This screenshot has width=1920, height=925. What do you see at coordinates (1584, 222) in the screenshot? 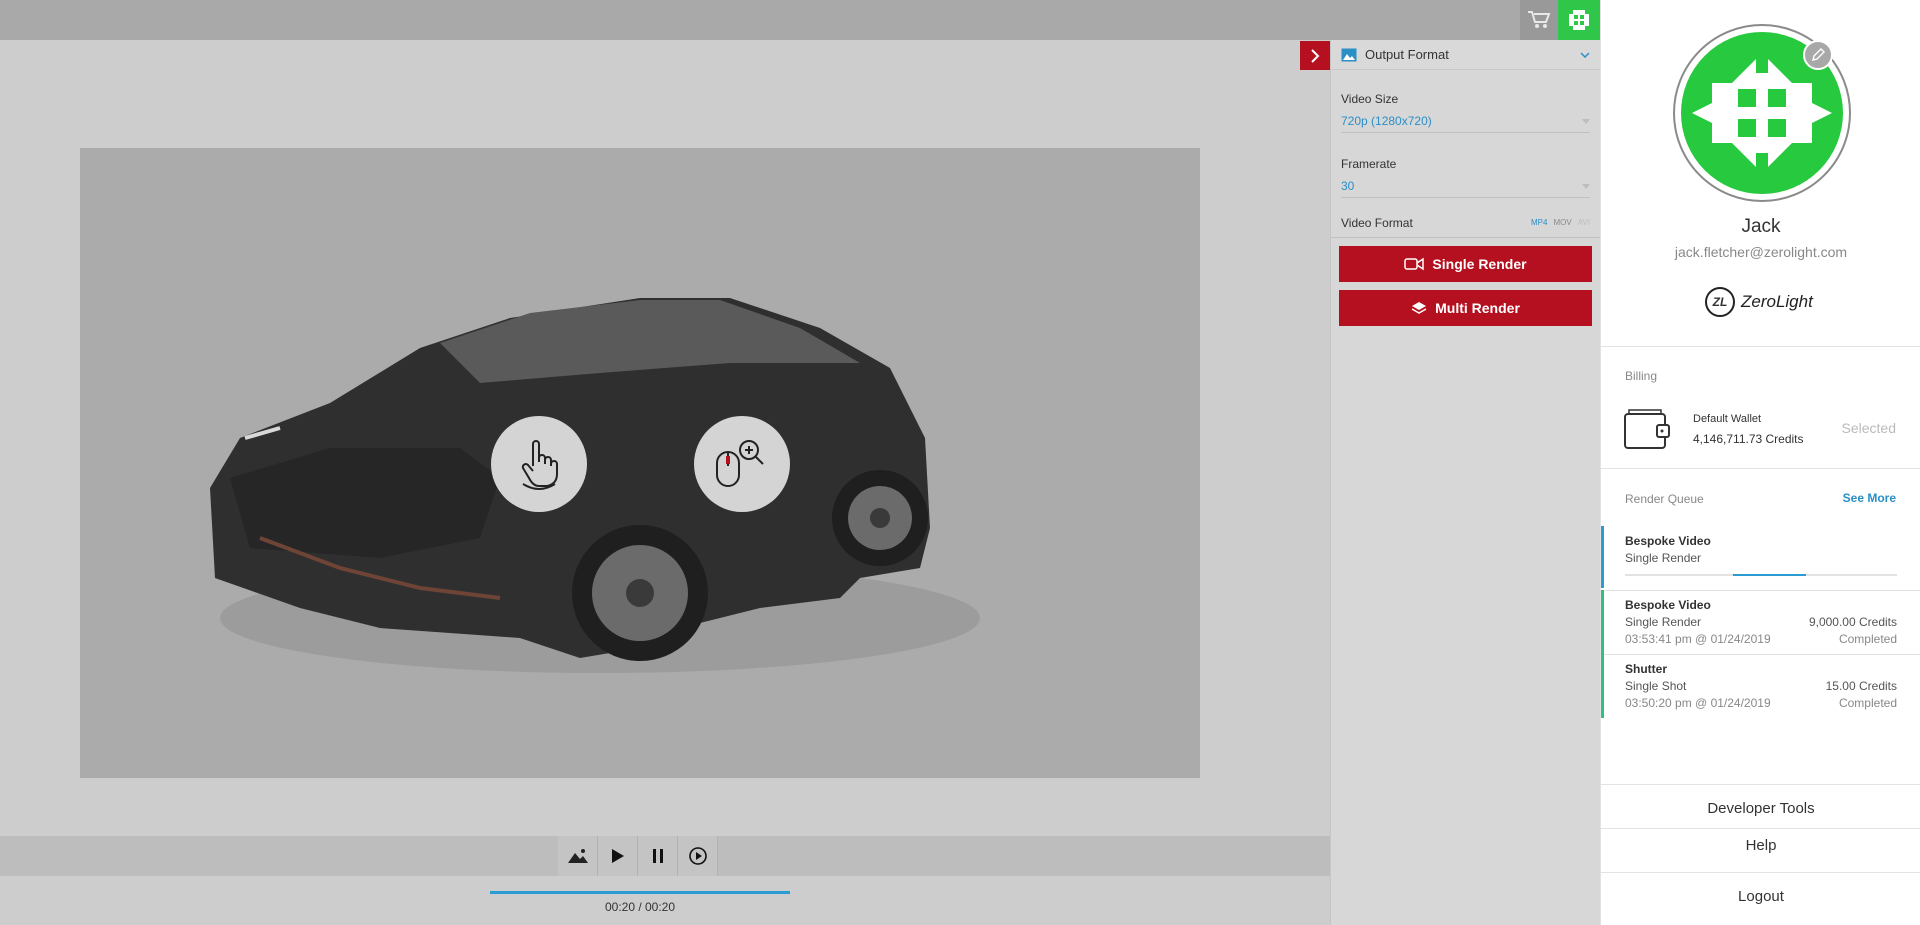
I see `format-option-avi: AVI` at bounding box center [1584, 222].